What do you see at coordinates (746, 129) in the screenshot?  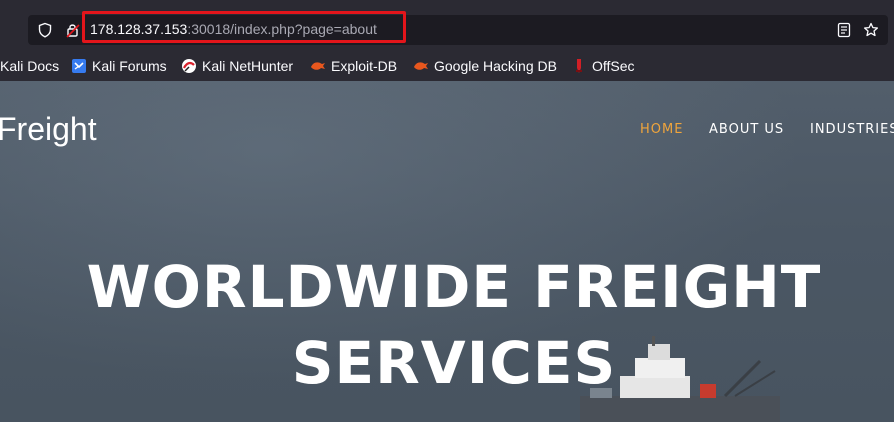 I see `nav-about-us: ABOUT US` at bounding box center [746, 129].